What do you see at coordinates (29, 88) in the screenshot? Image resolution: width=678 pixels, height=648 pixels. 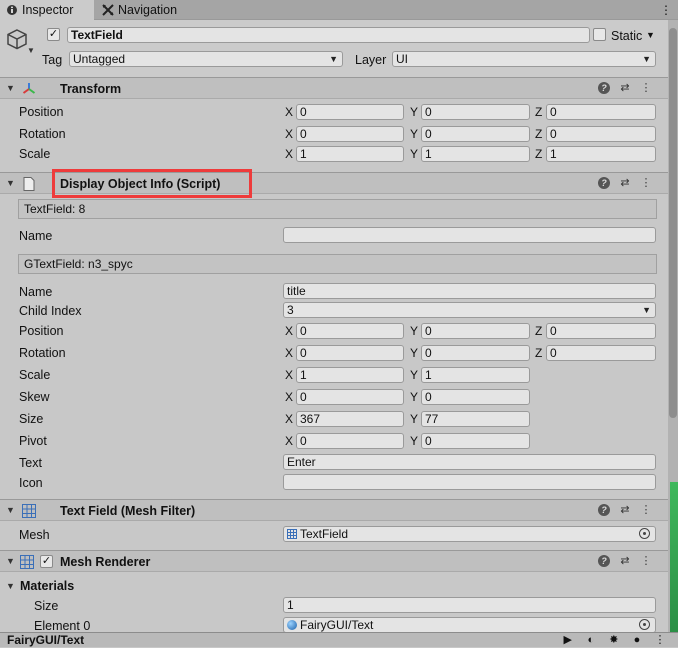 I see `transform-axis-icon` at bounding box center [29, 88].